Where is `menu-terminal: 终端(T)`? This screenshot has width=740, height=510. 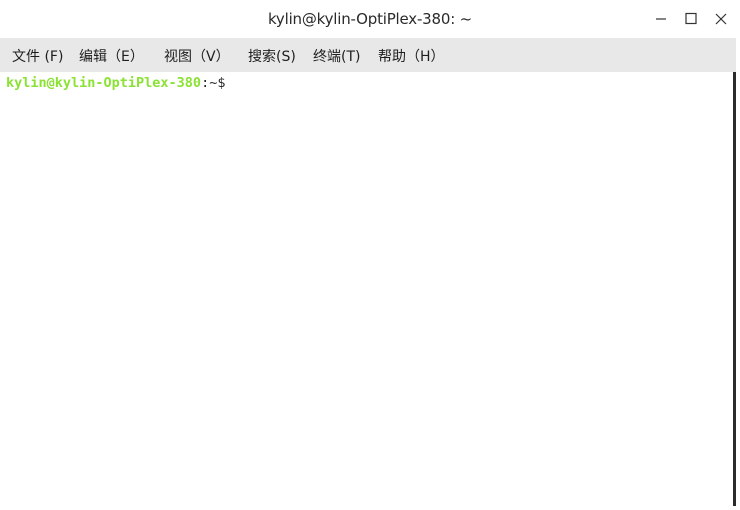
menu-terminal: 终端(T) is located at coordinates (336, 56).